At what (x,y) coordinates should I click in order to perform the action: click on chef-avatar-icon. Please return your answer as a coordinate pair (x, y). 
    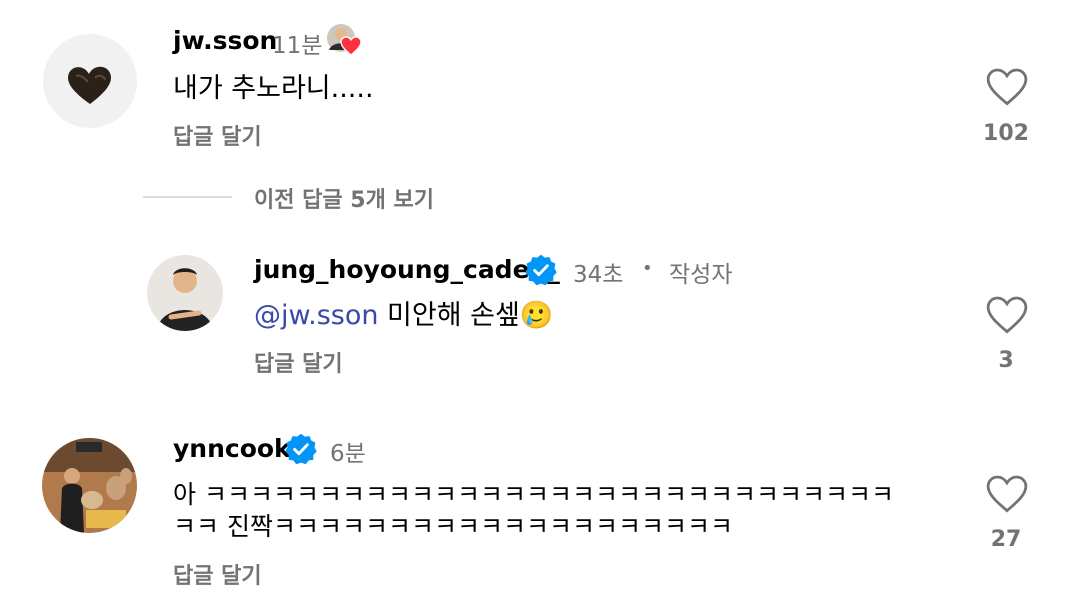
    Looking at the image, I should click on (185, 293).